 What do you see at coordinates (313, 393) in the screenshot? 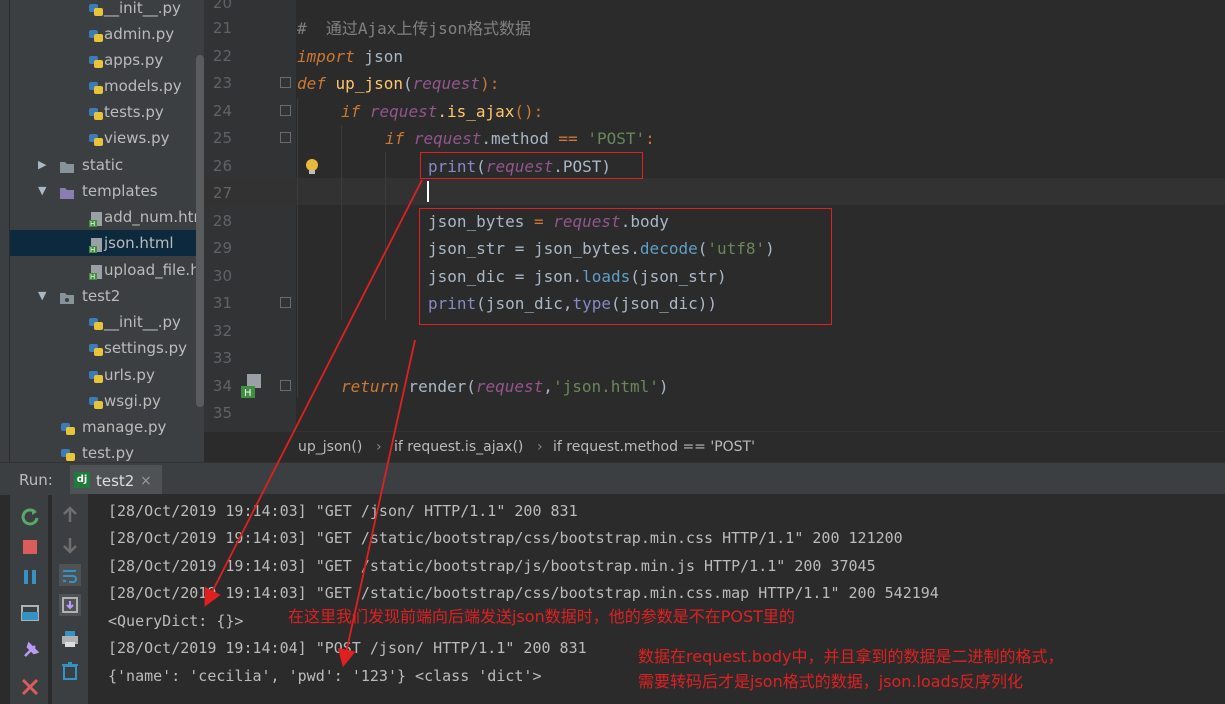
I see `annotation-arrow-querydict` at bounding box center [313, 393].